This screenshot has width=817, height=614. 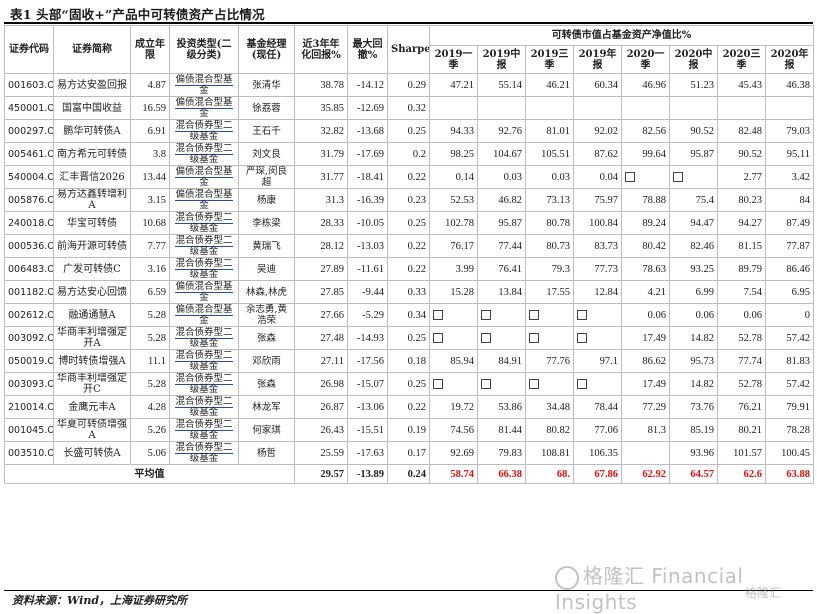 What do you see at coordinates (367, 384) in the screenshot?
I see `cell-mdd: -15.07` at bounding box center [367, 384].